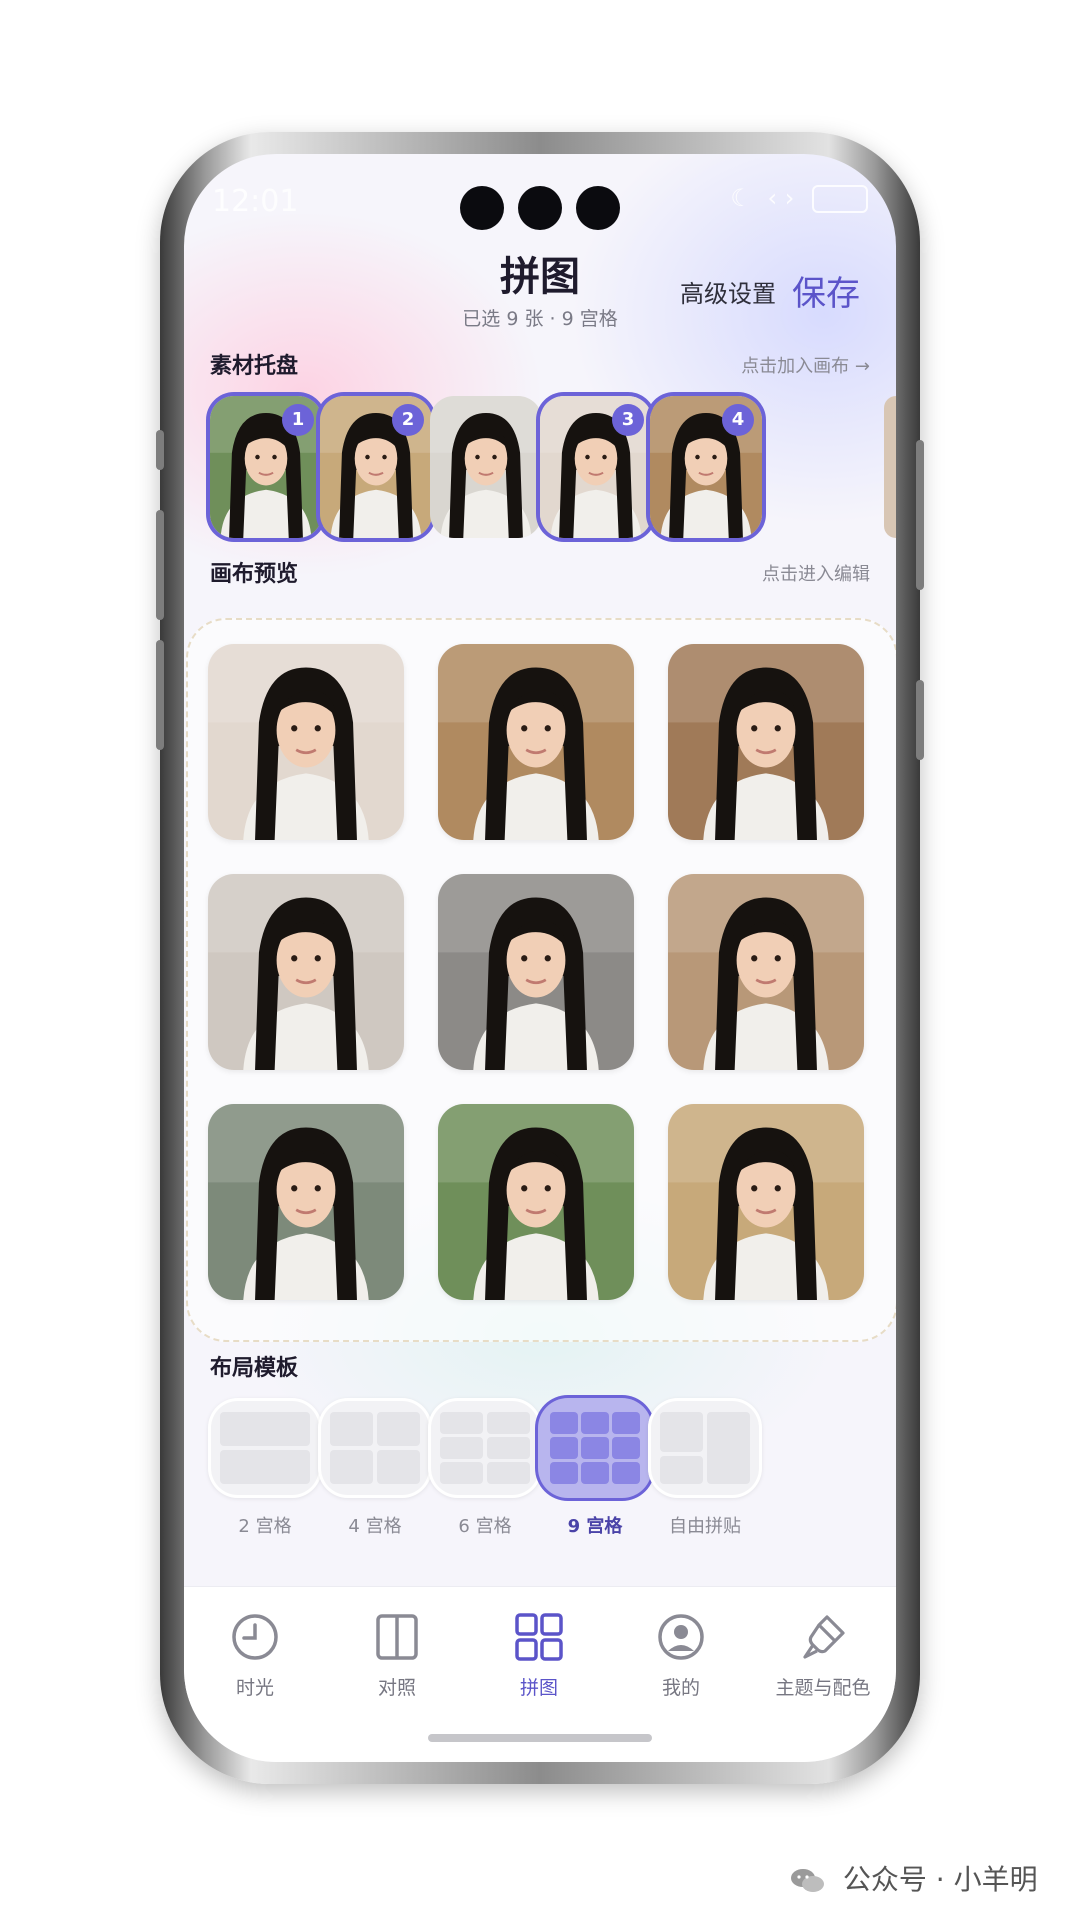 The width and height of the screenshot is (1080, 1920). I want to click on template-6-grid, so click(485, 1448).